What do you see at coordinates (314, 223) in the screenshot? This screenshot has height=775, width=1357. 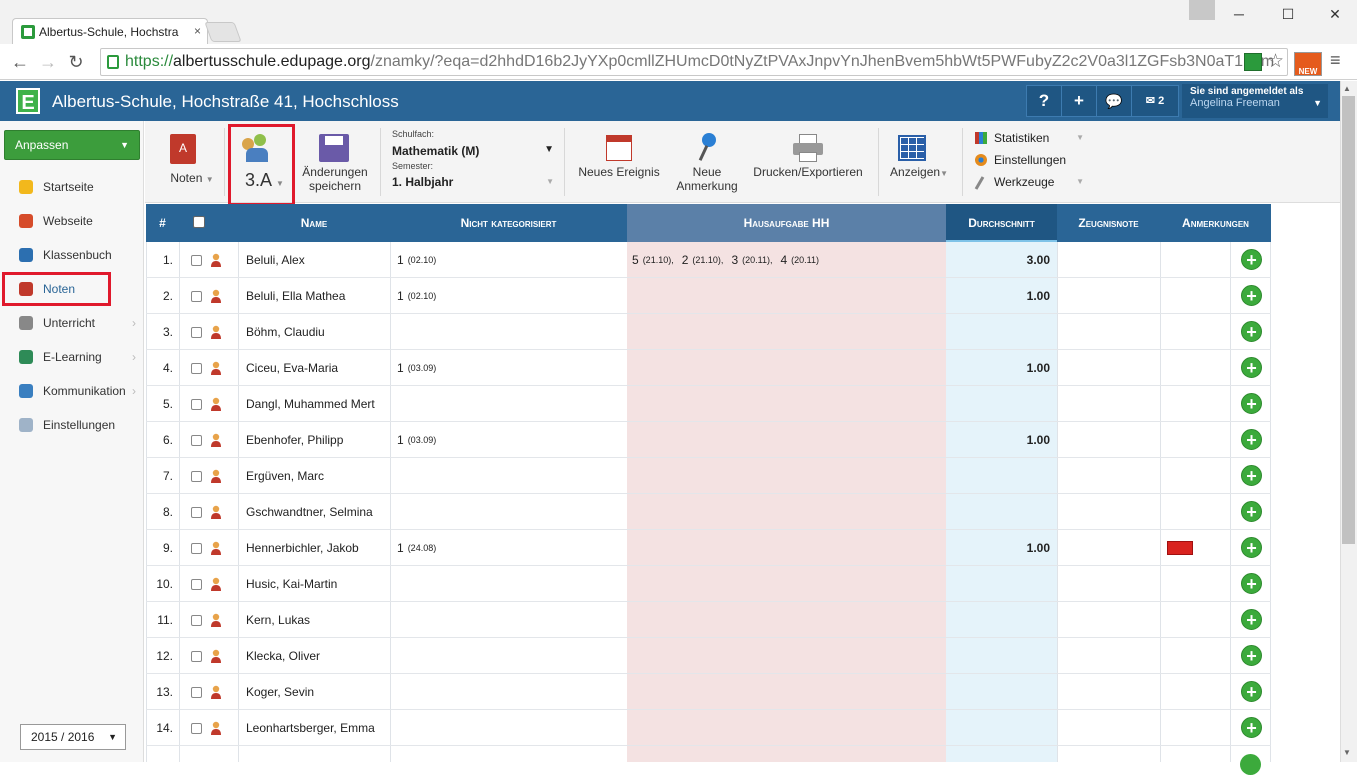 I see `col-name: Name` at bounding box center [314, 223].